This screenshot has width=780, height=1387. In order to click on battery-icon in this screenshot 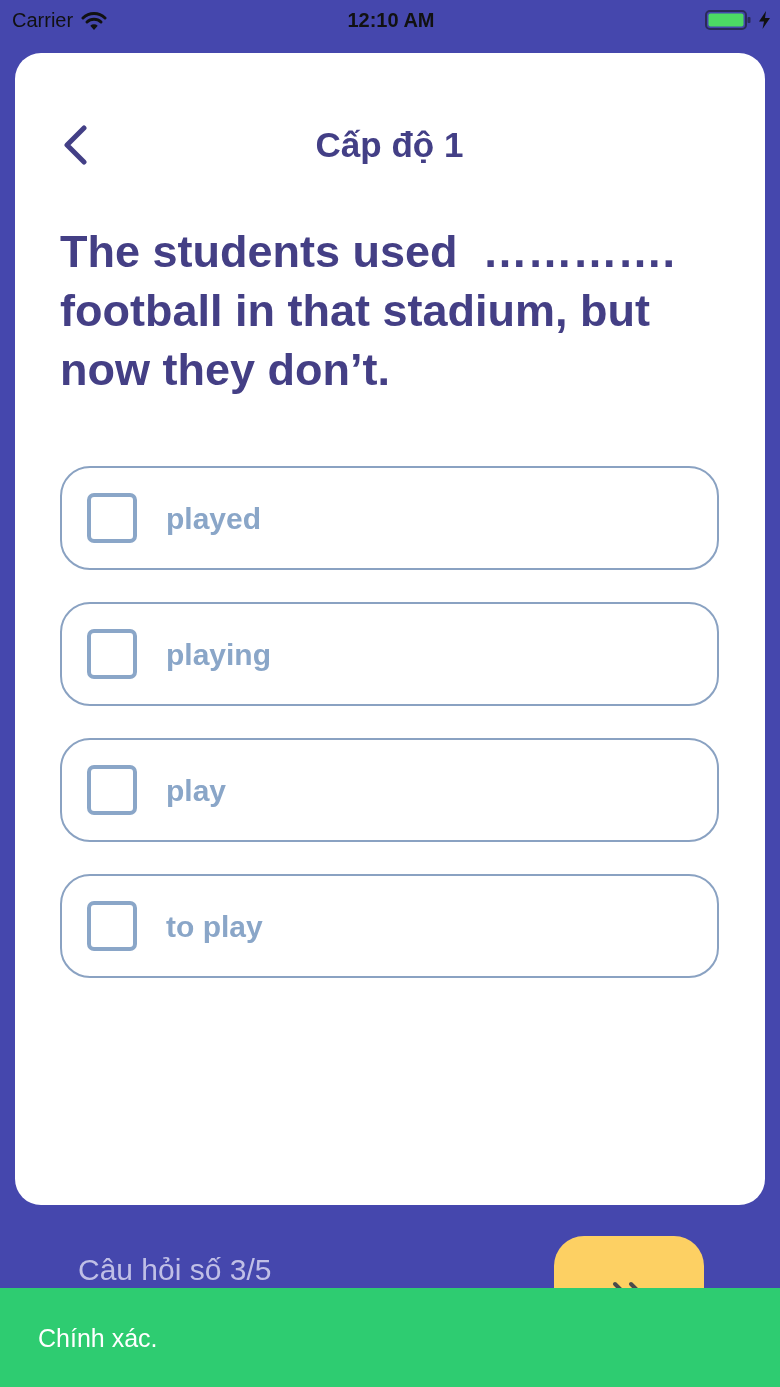, I will do `click(728, 20)`.